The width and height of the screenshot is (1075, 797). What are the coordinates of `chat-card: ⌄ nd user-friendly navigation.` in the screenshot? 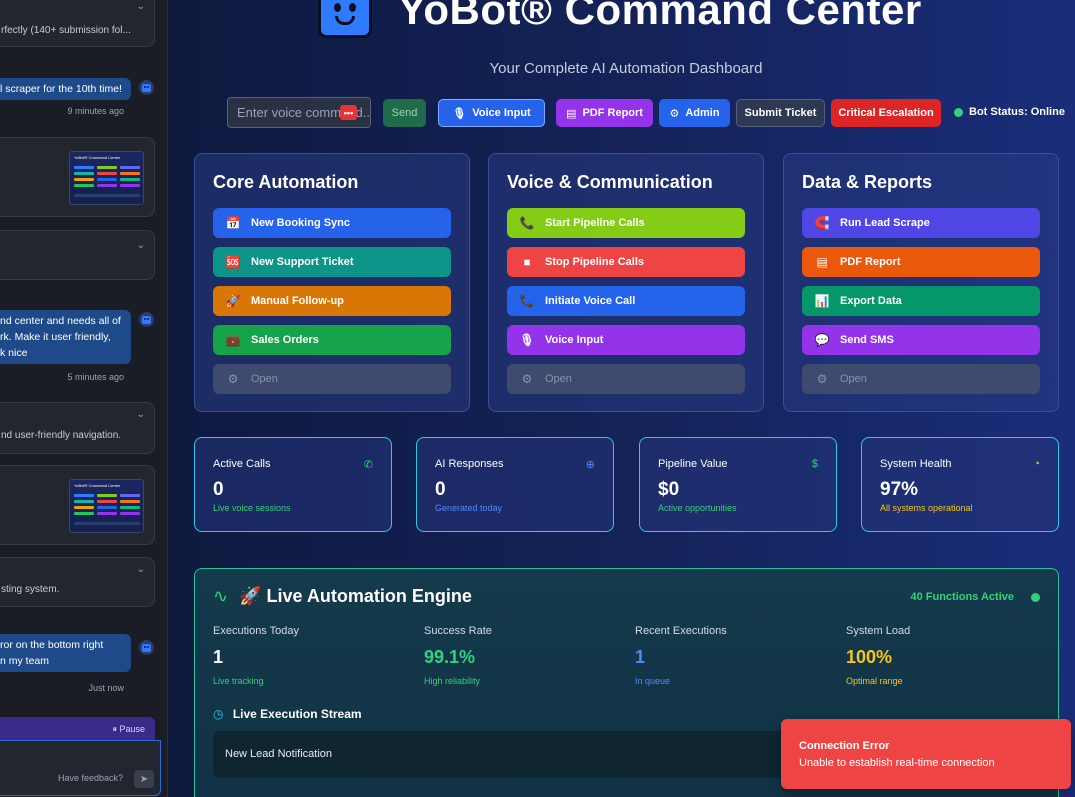 It's located at (77, 428).